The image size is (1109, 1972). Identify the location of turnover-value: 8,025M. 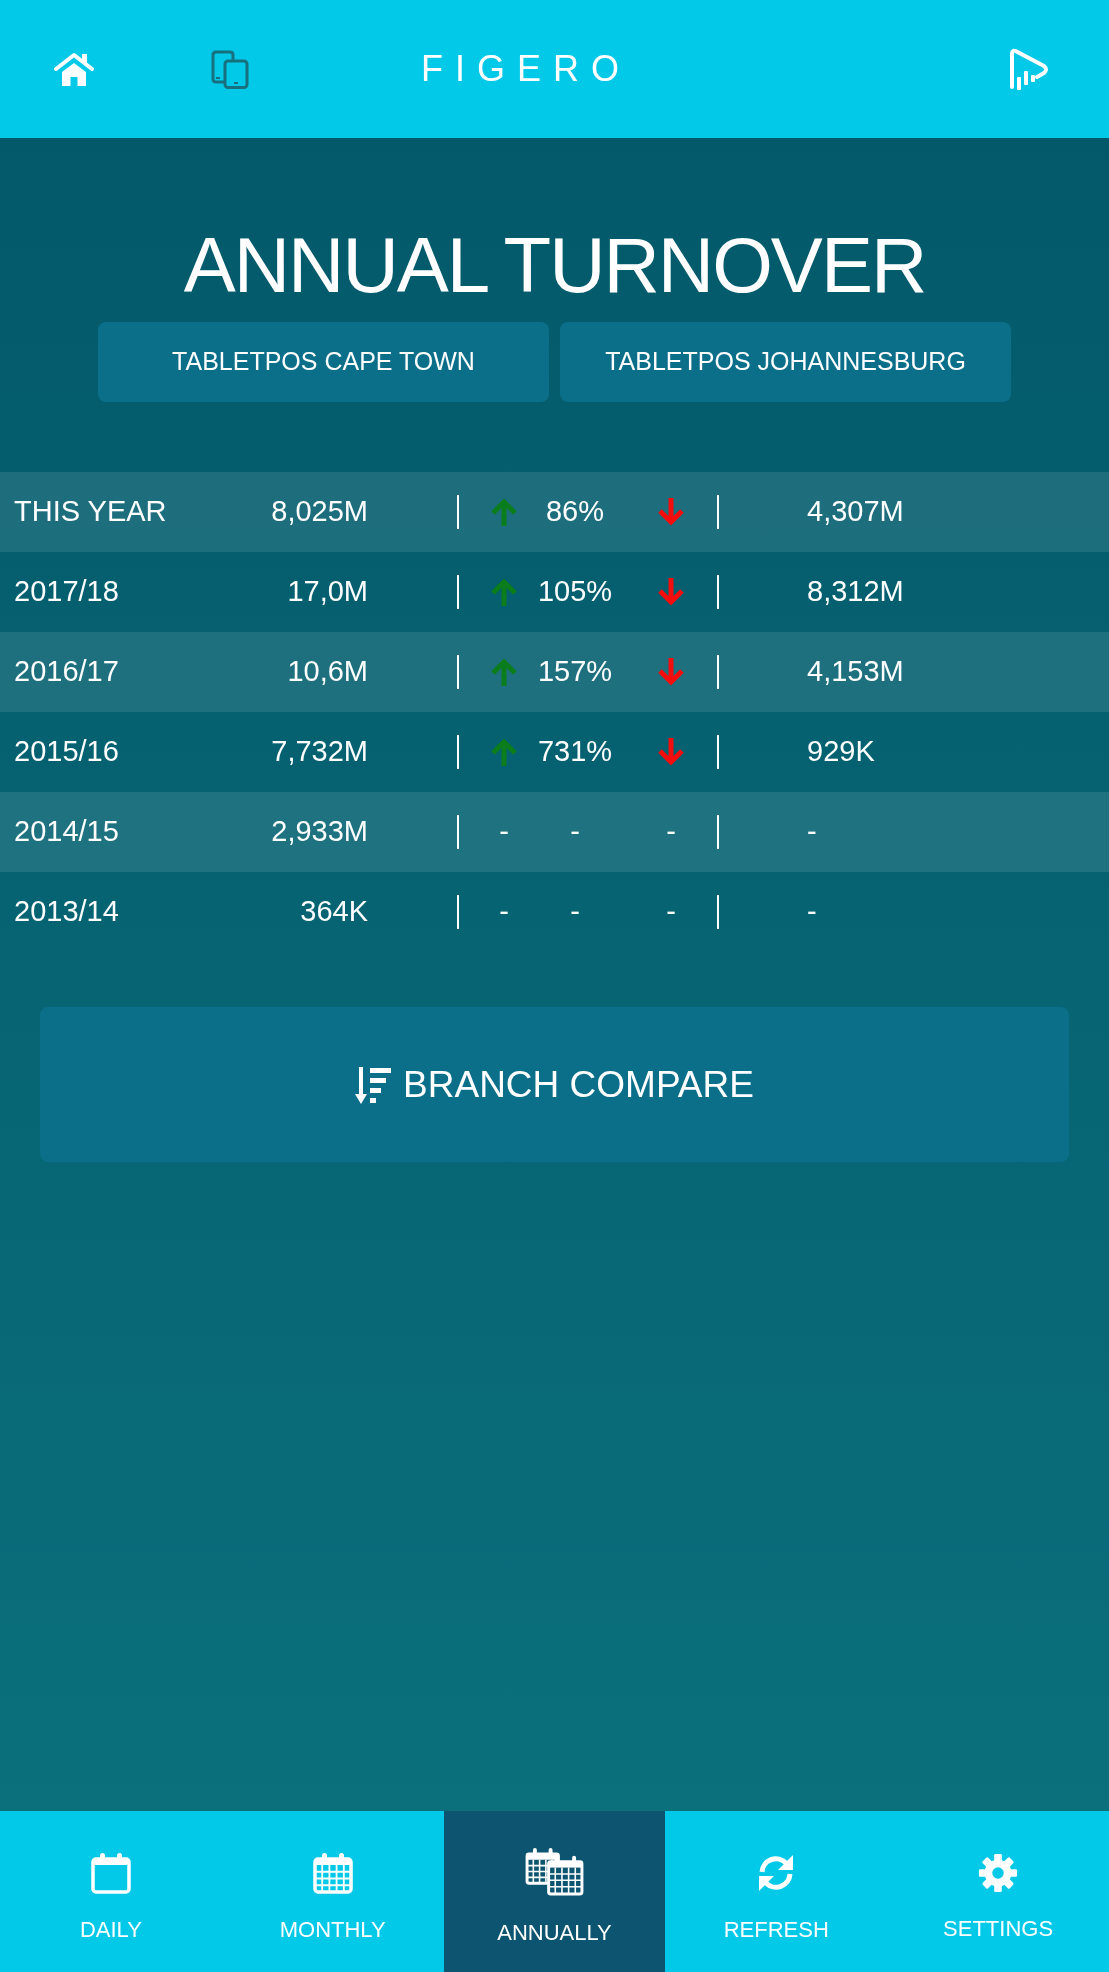
(319, 512).